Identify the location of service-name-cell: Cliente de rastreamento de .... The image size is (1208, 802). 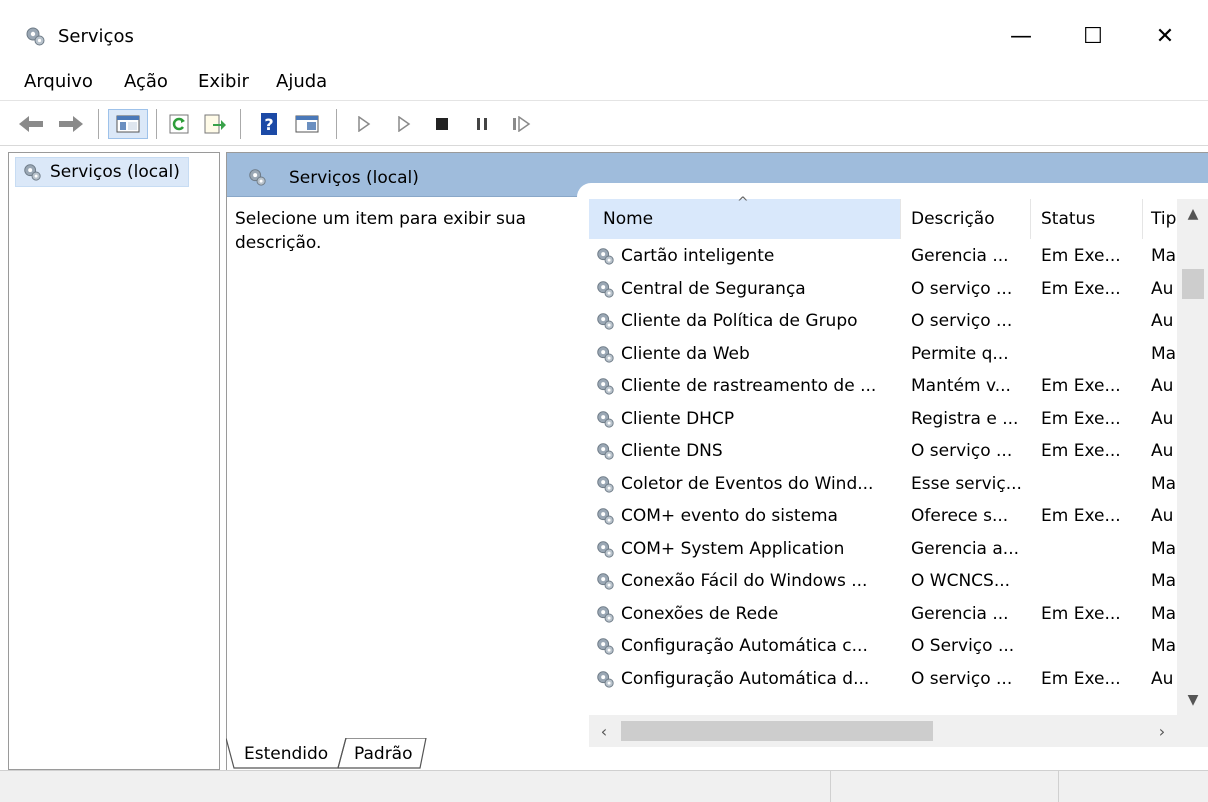
(748, 386).